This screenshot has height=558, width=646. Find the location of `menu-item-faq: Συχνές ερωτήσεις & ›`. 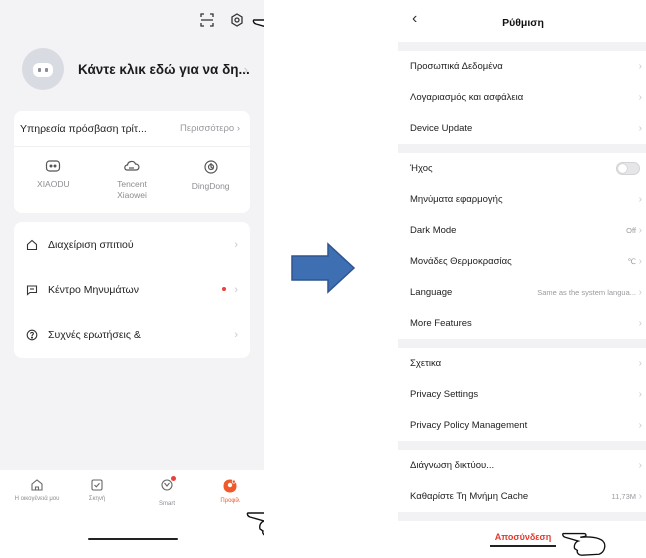

menu-item-faq: Συχνές ερωτήσεις & › is located at coordinates (132, 334).